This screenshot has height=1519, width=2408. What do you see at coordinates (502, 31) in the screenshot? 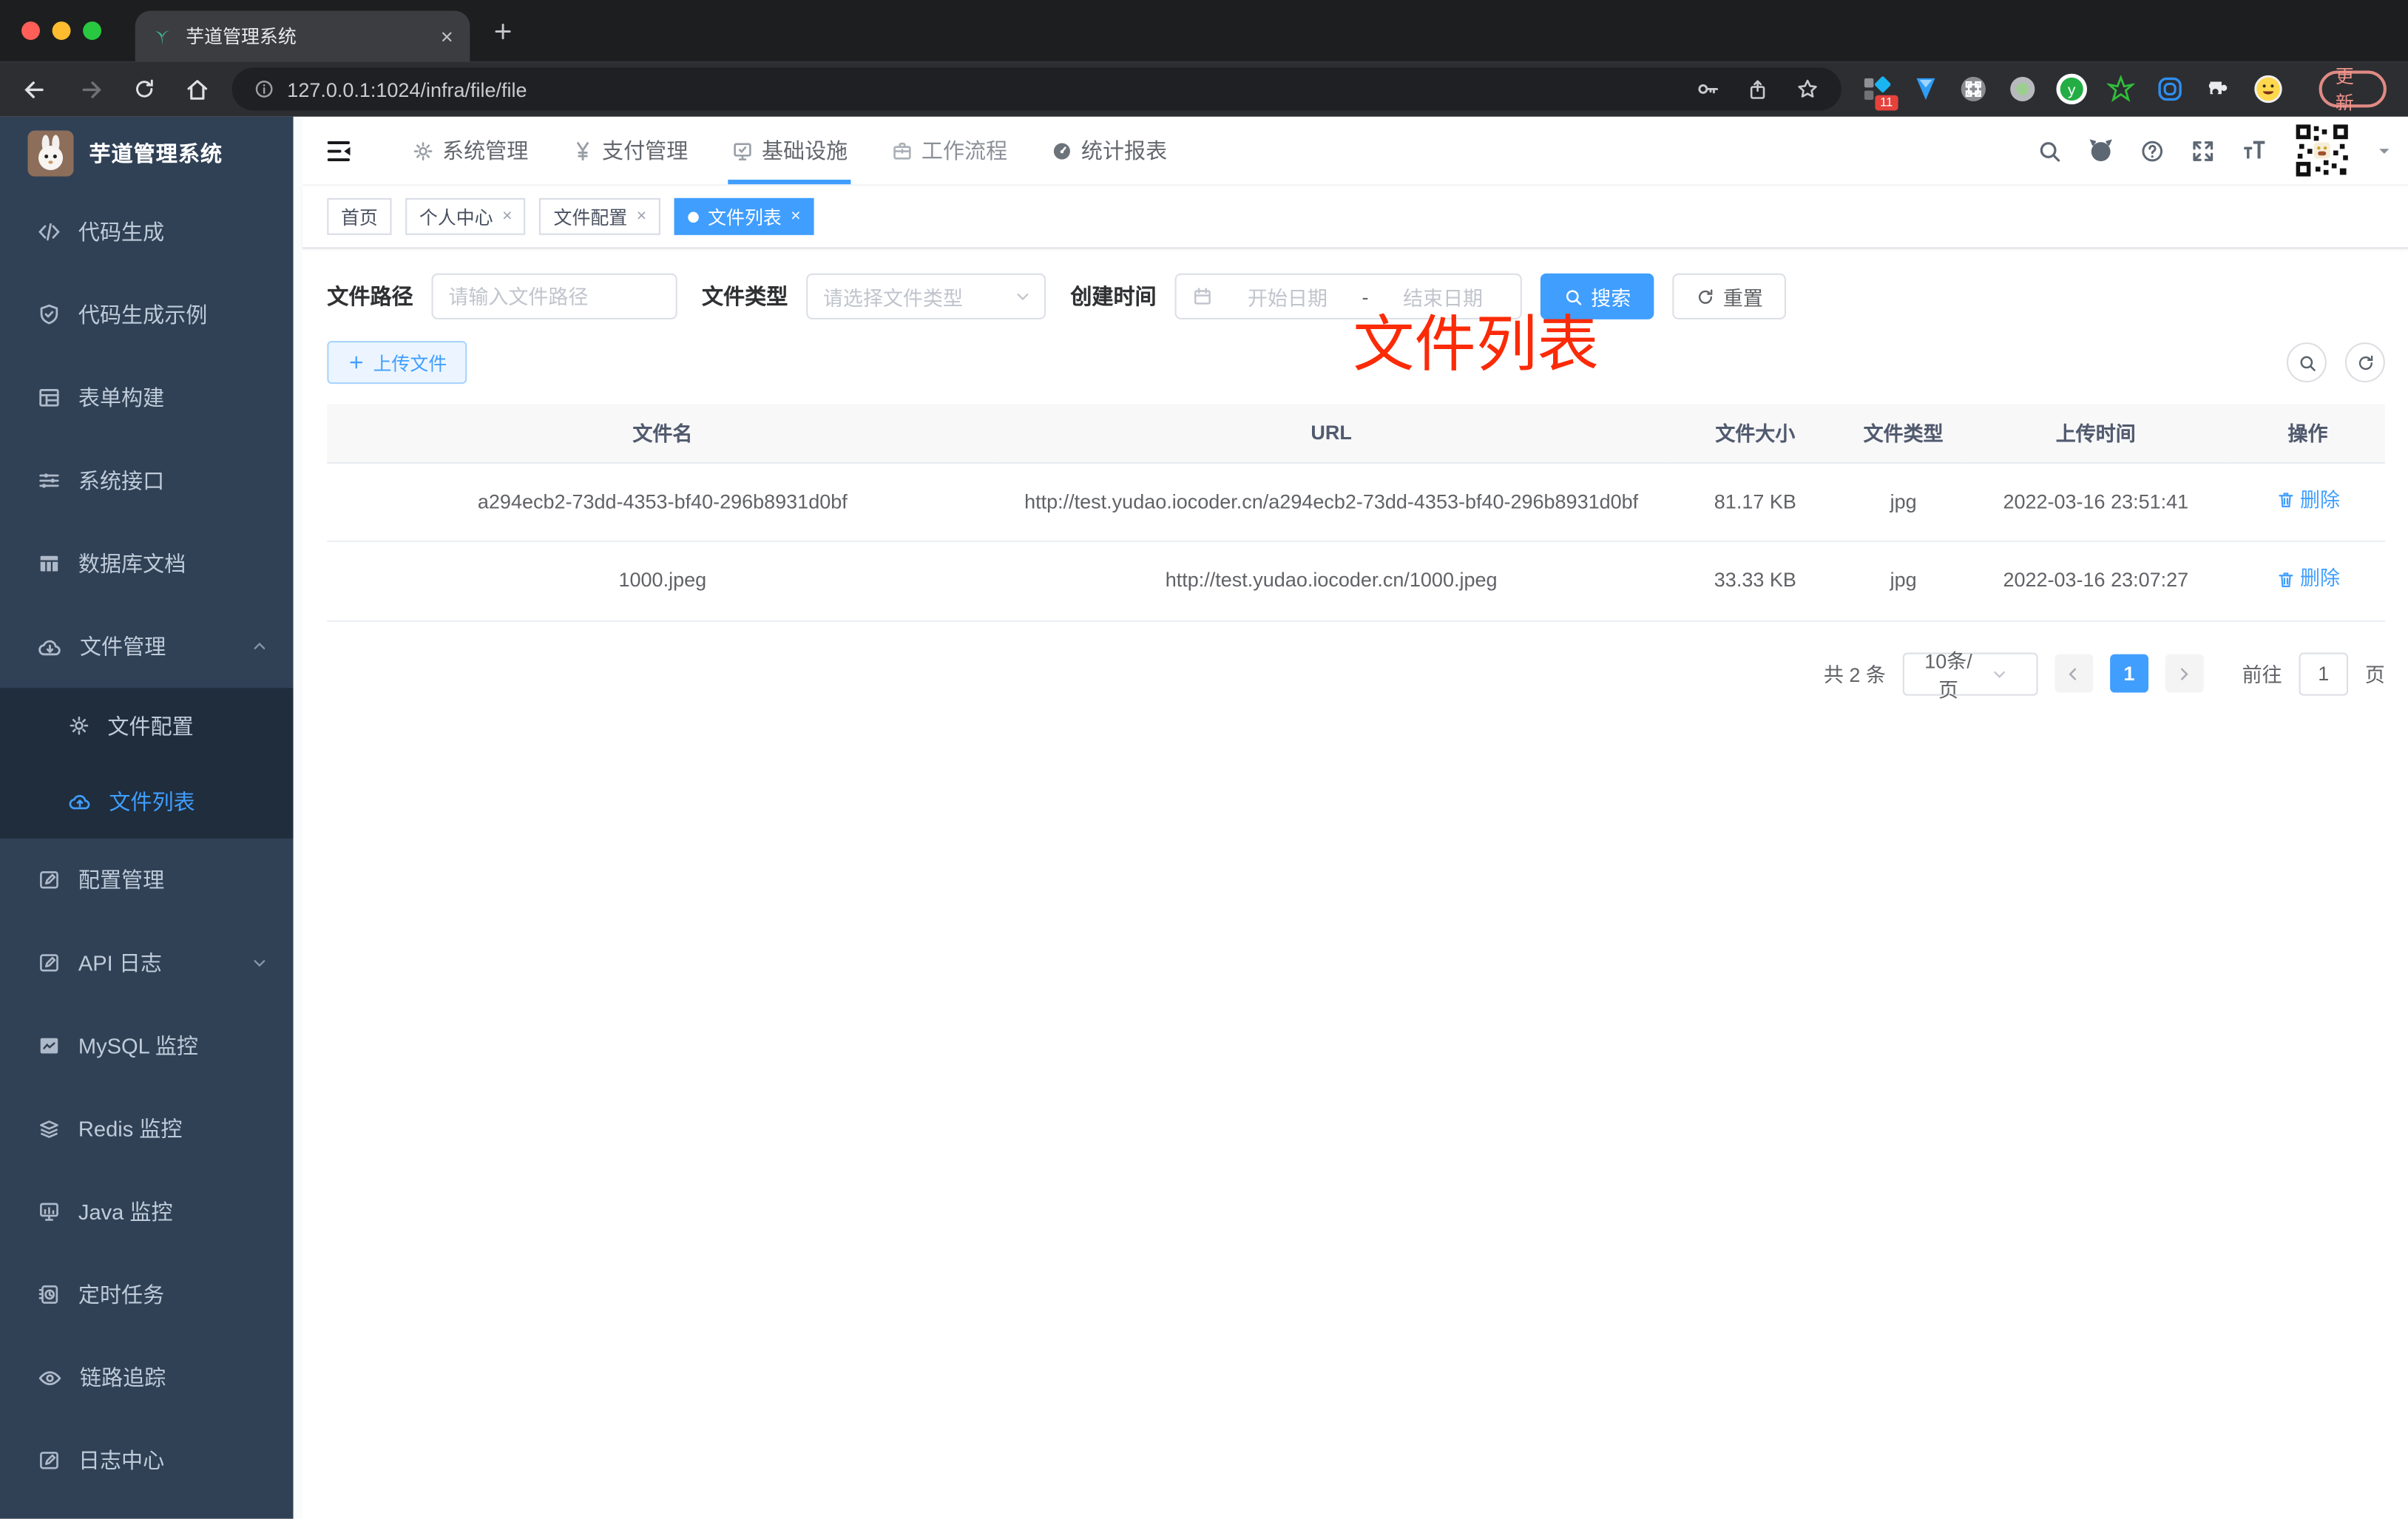
I see `new-tab-button` at bounding box center [502, 31].